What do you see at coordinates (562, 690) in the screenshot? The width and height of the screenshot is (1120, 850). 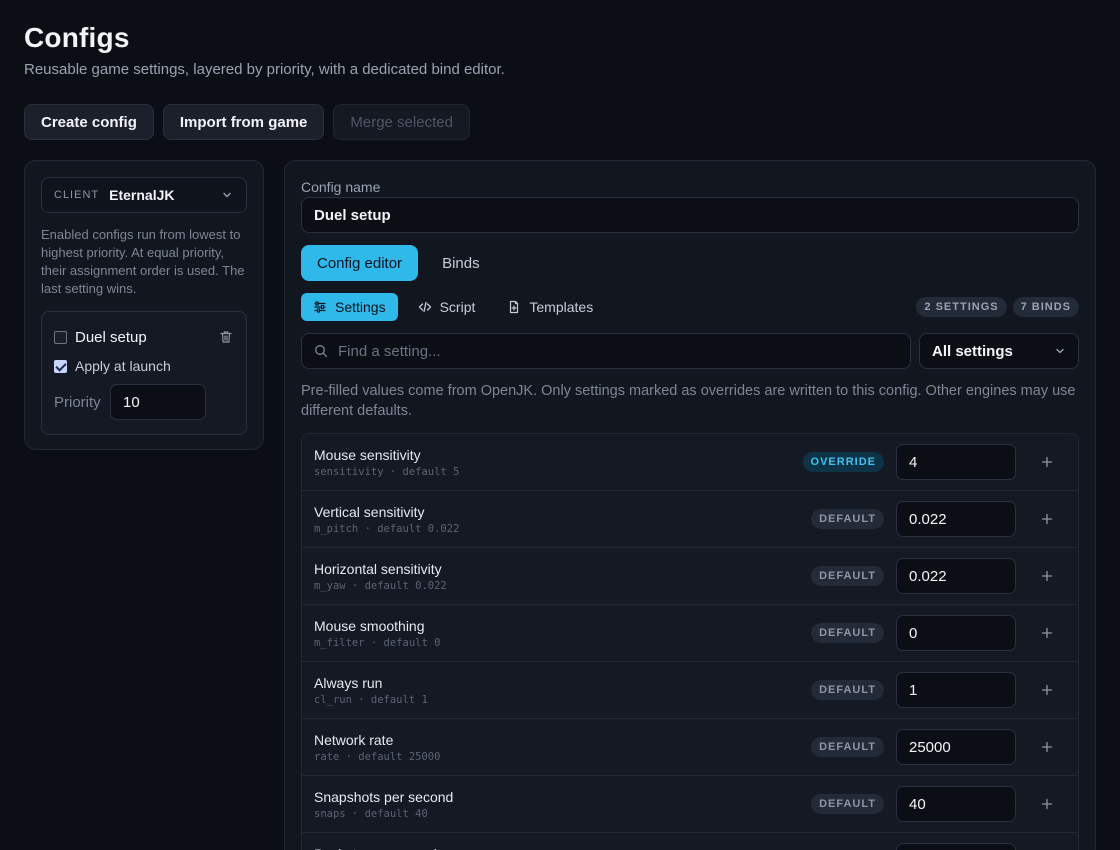 I see `setting-info: Always run cl_run · default 1` at bounding box center [562, 690].